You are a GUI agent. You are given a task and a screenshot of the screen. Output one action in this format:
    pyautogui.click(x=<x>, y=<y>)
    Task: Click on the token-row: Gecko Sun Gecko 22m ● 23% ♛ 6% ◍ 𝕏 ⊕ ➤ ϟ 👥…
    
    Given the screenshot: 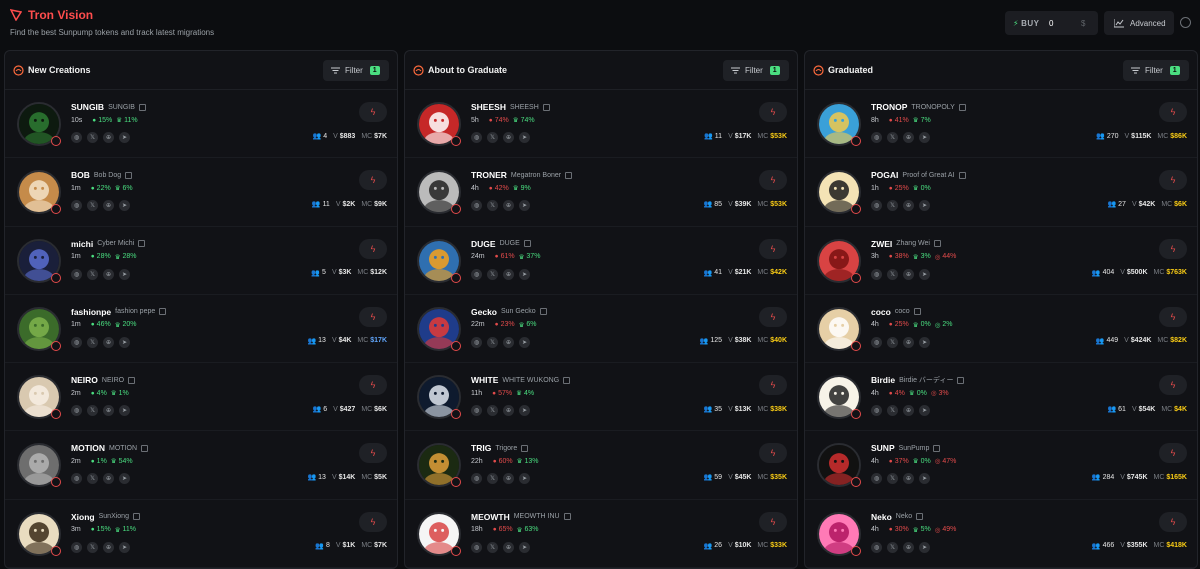 What is the action you would take?
    pyautogui.click(x=601, y=329)
    